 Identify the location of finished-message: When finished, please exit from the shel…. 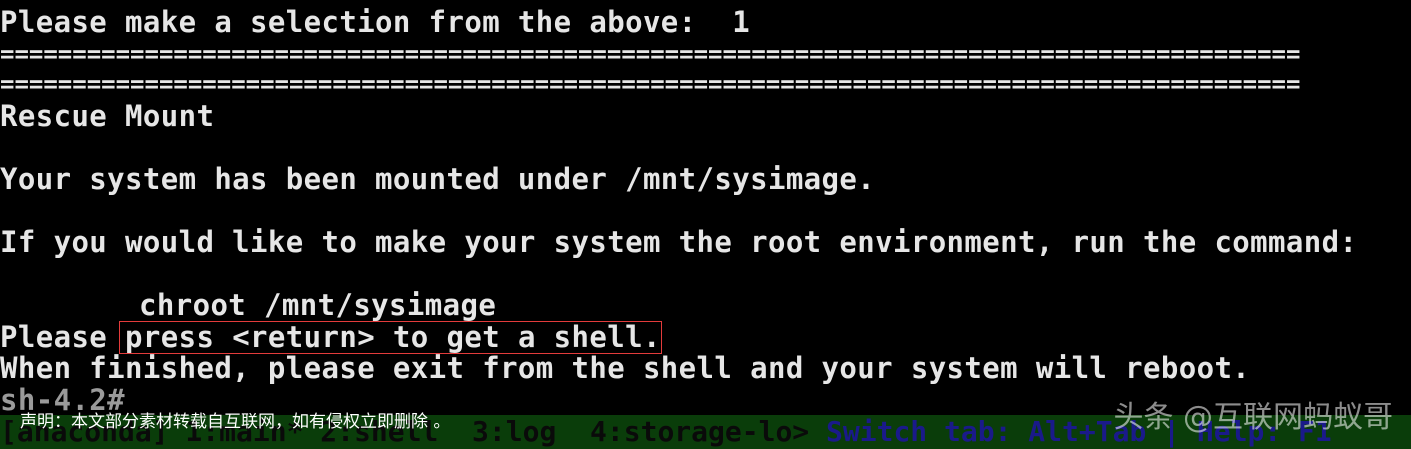
(625, 368).